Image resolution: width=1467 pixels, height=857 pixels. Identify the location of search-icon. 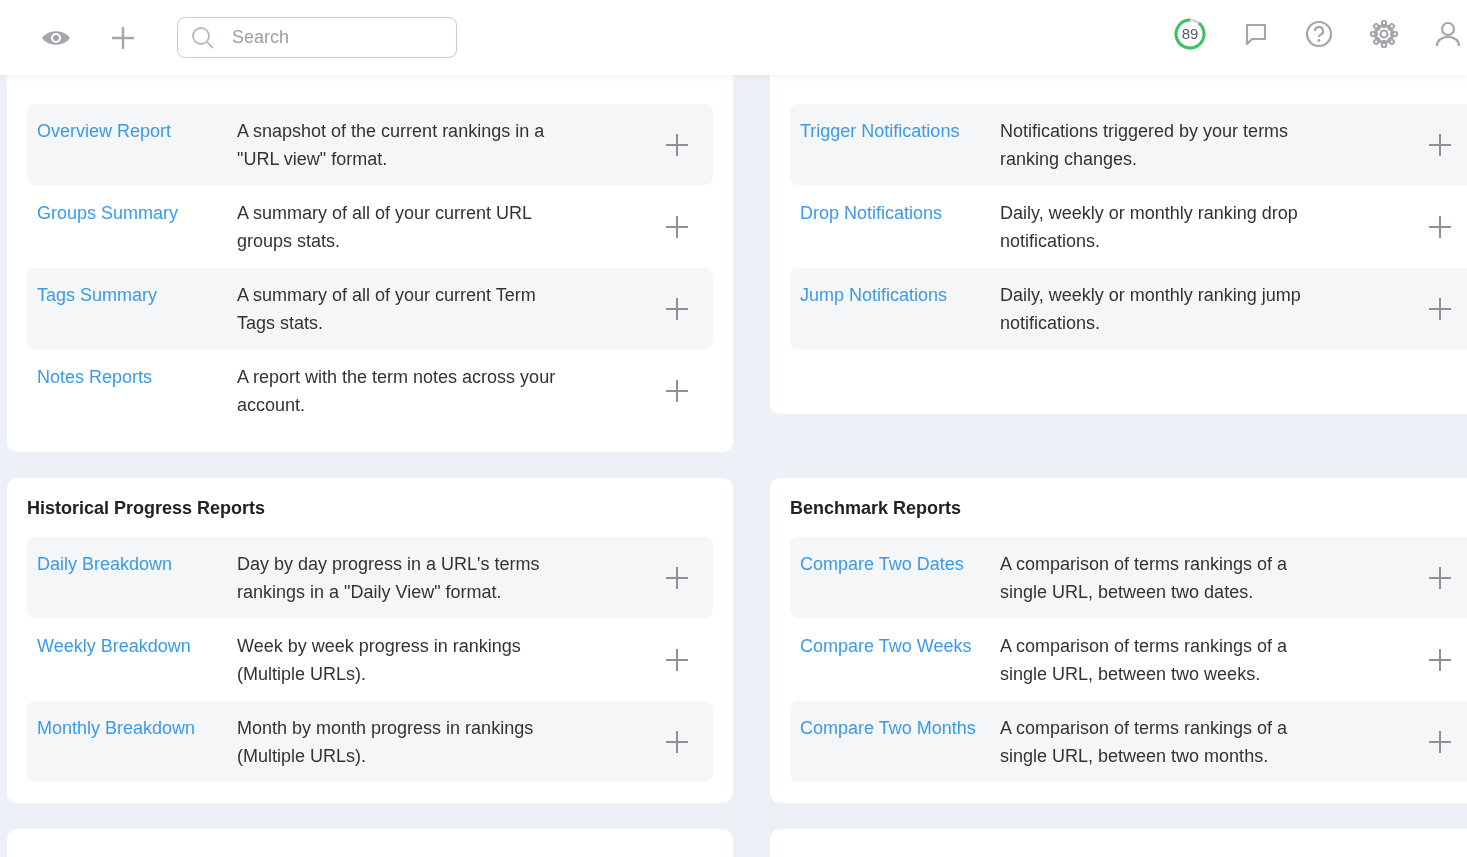
(203, 38).